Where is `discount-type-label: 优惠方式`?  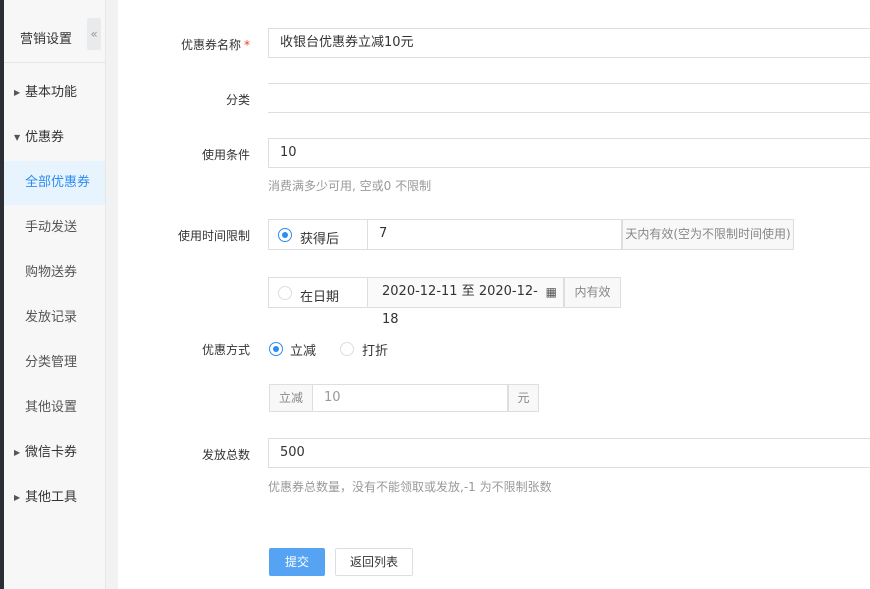
discount-type-label: 优惠方式 is located at coordinates (225, 350).